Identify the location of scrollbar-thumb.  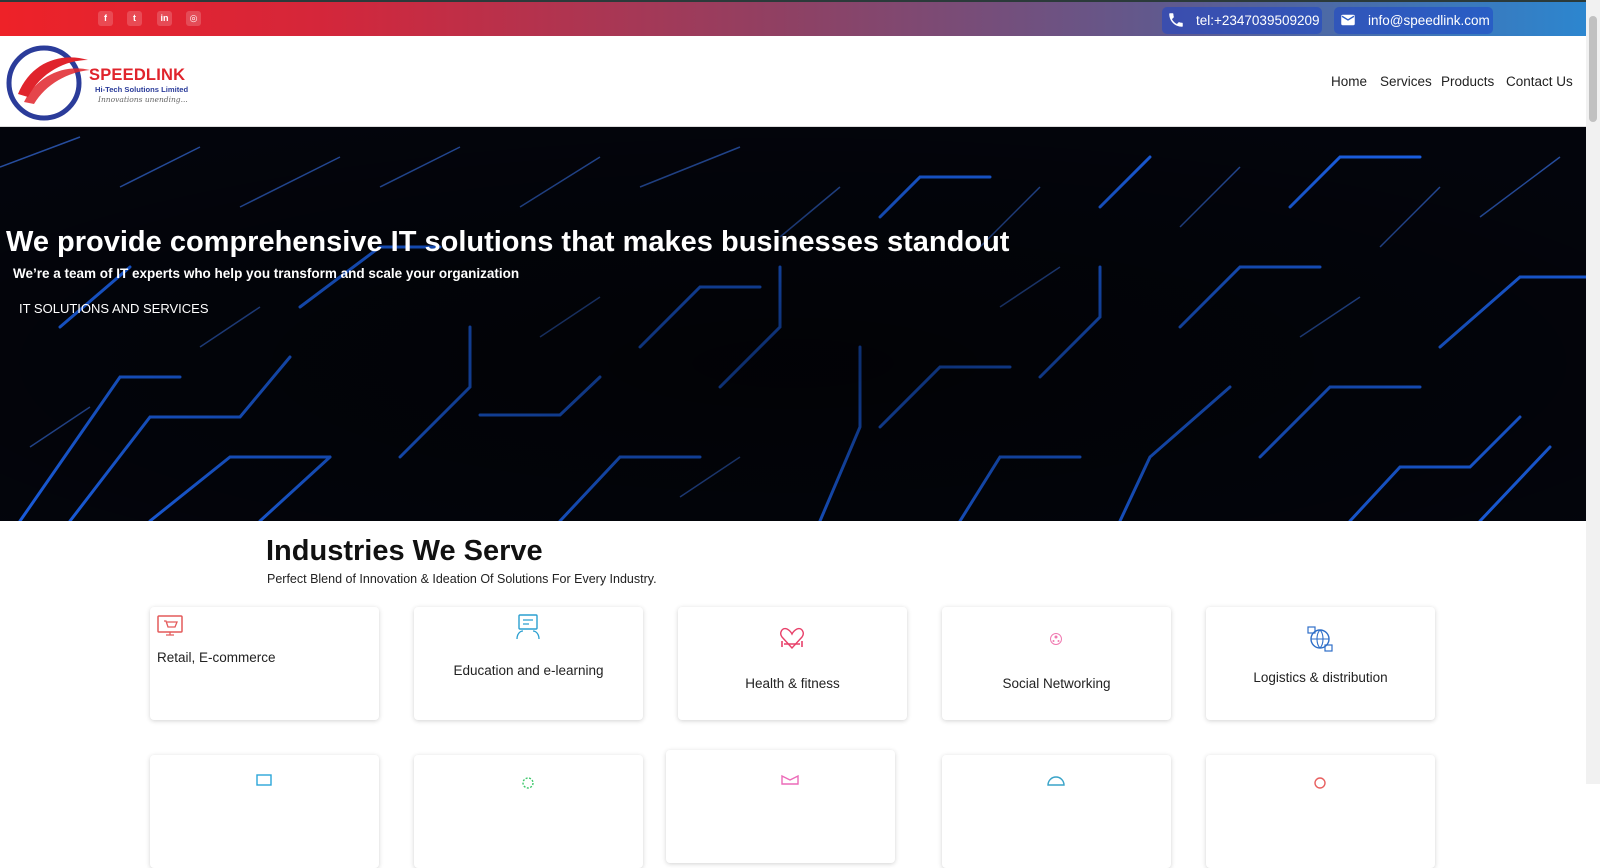
(1593, 69).